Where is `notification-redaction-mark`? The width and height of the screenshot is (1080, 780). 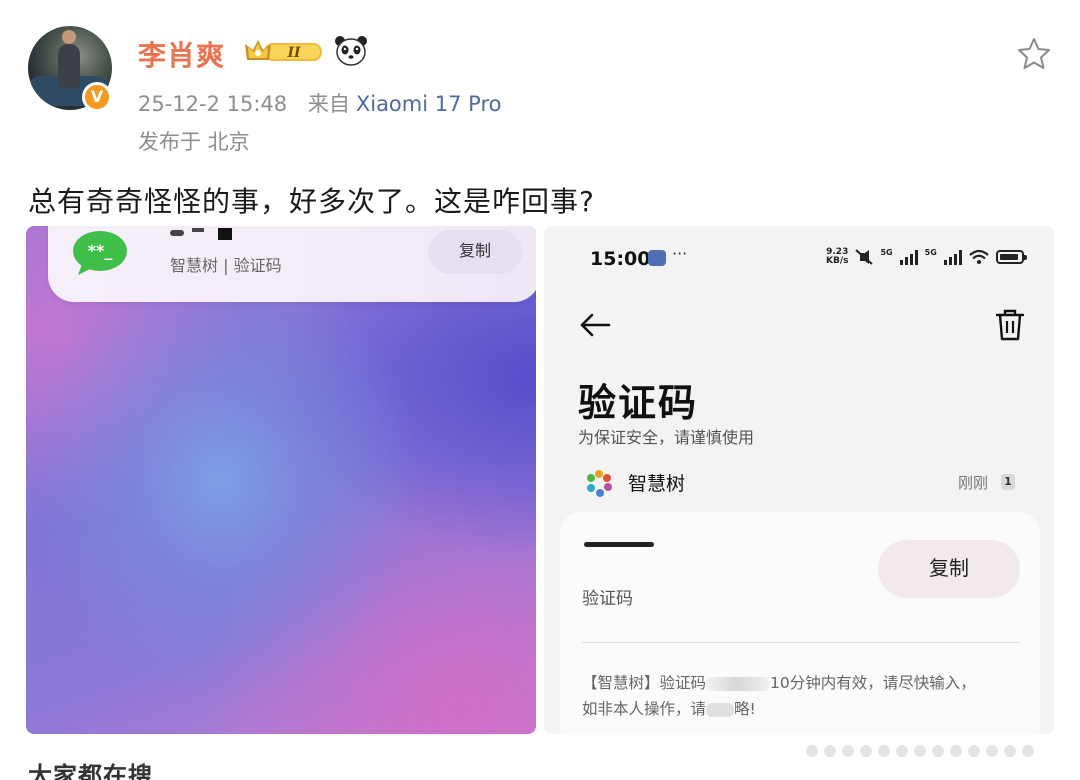 notification-redaction-mark is located at coordinates (225, 234).